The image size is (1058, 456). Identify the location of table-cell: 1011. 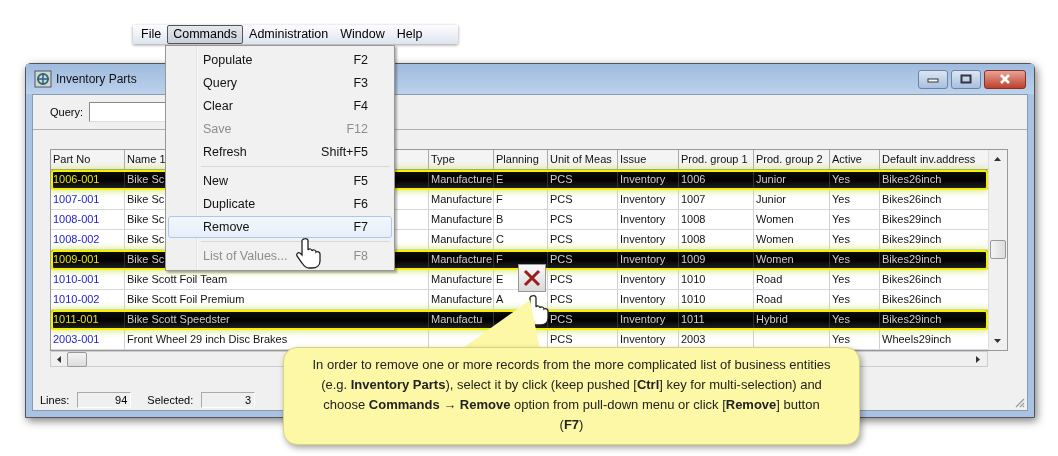
(716, 319).